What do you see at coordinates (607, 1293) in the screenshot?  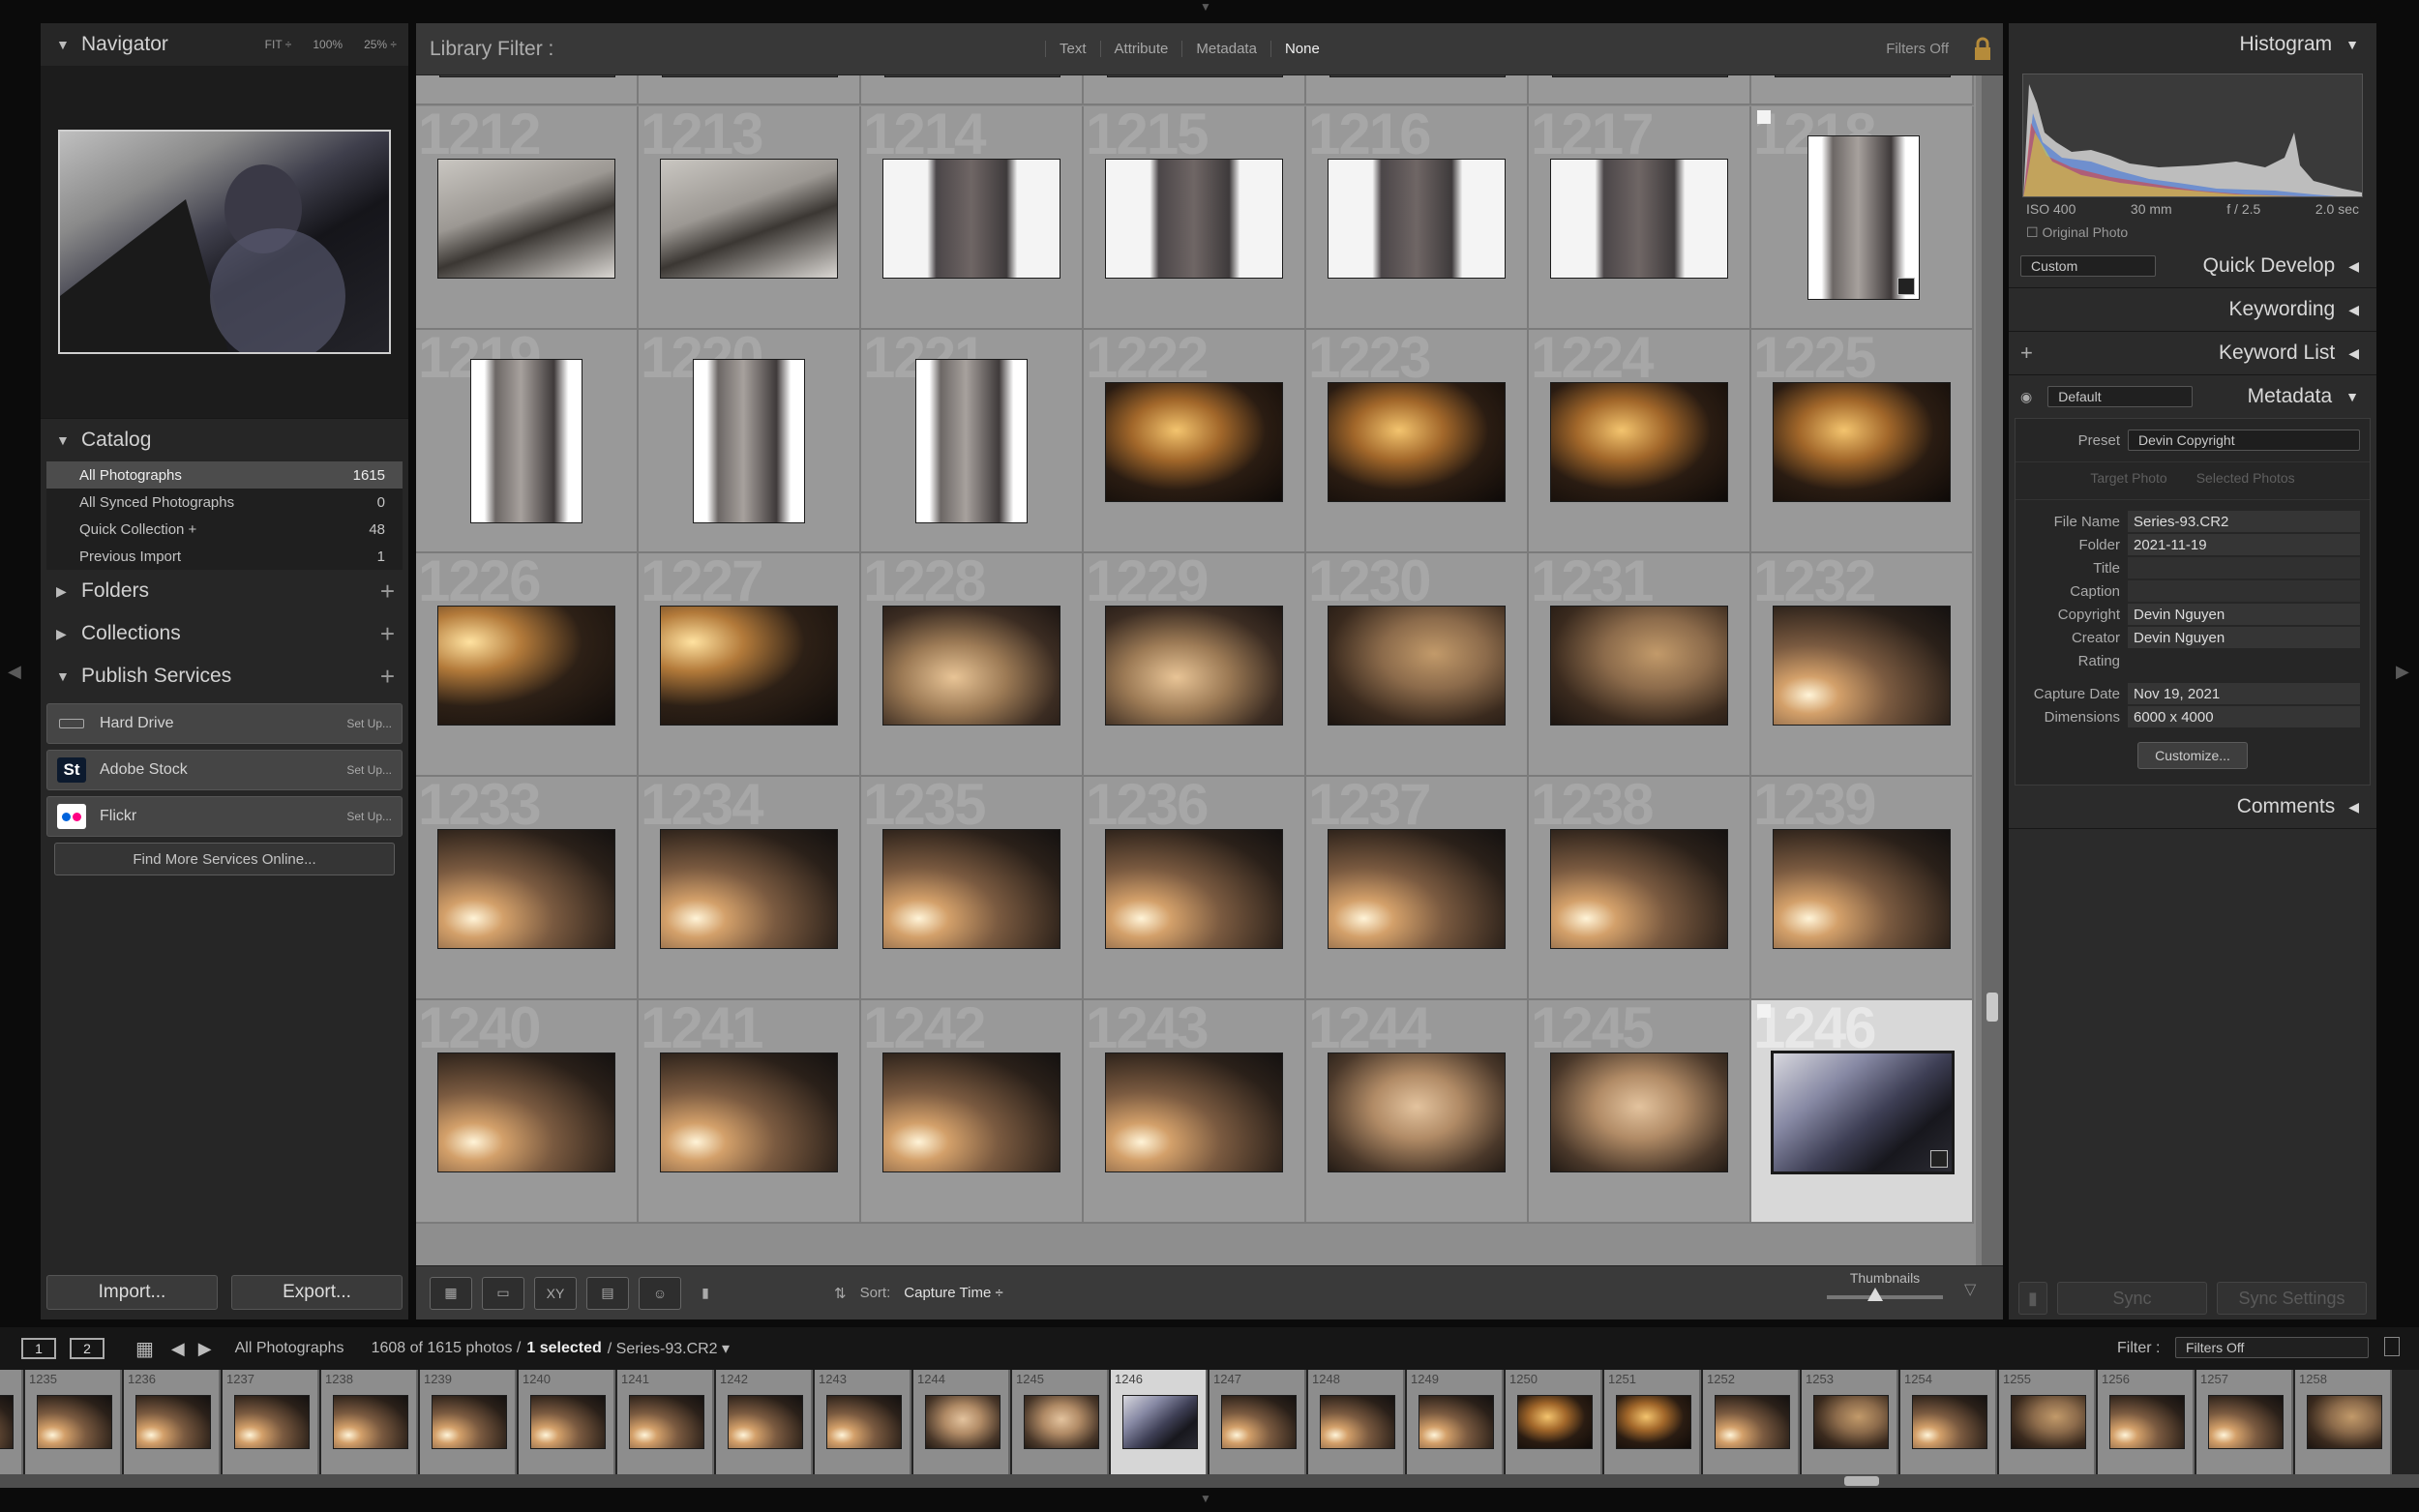 I see `survey-view-icon: ▤` at bounding box center [607, 1293].